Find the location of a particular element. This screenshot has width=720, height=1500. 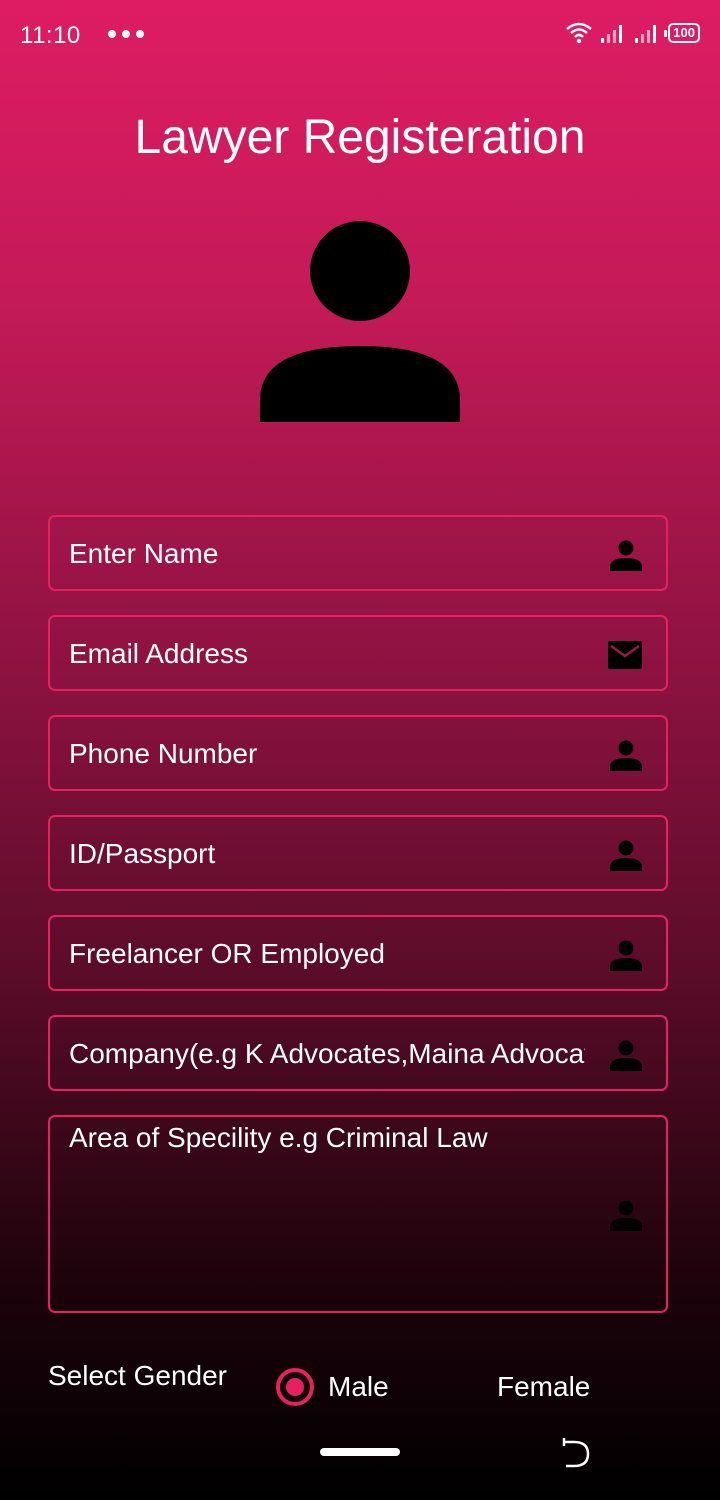

notification-dots-icon is located at coordinates (126, 34).